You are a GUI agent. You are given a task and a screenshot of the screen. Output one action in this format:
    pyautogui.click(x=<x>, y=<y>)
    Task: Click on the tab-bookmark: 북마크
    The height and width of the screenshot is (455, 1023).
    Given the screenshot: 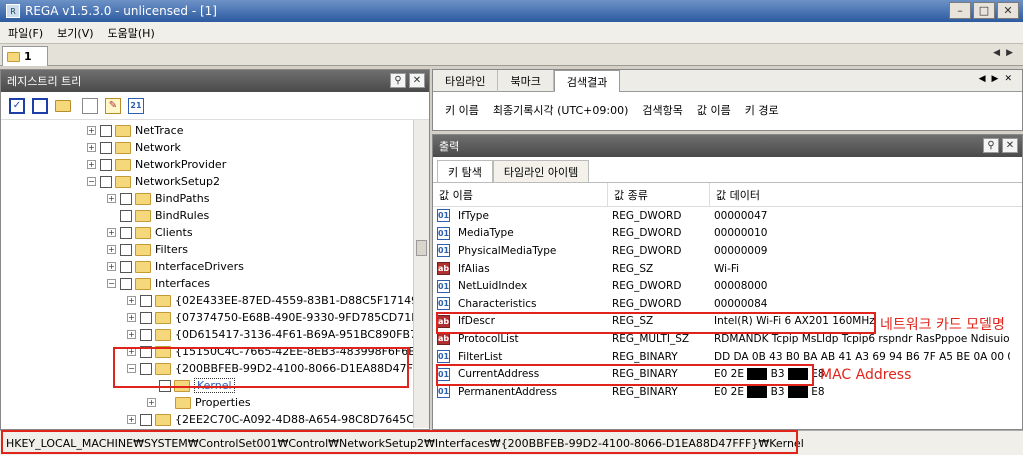 What is the action you would take?
    pyautogui.click(x=526, y=81)
    